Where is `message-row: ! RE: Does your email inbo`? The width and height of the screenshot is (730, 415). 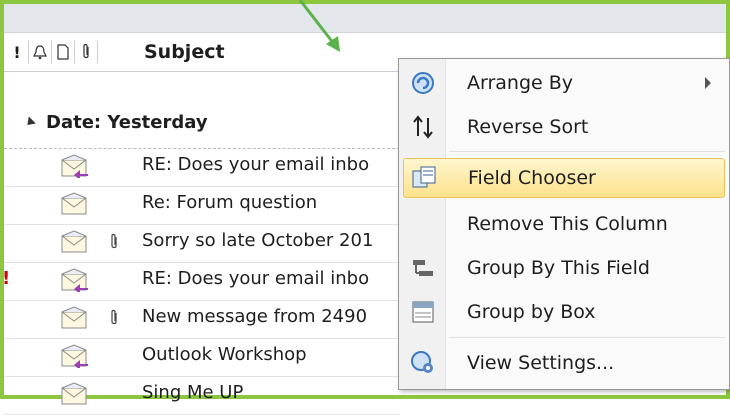
message-row: ! RE: Does your email inbo is located at coordinates (201, 281).